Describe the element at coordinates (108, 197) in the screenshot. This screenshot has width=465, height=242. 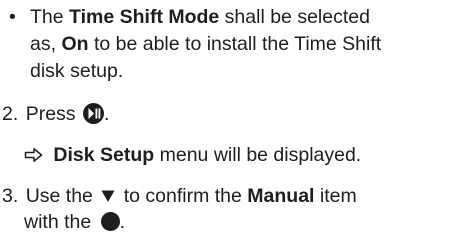
I see `down-triangle-icon` at that location.